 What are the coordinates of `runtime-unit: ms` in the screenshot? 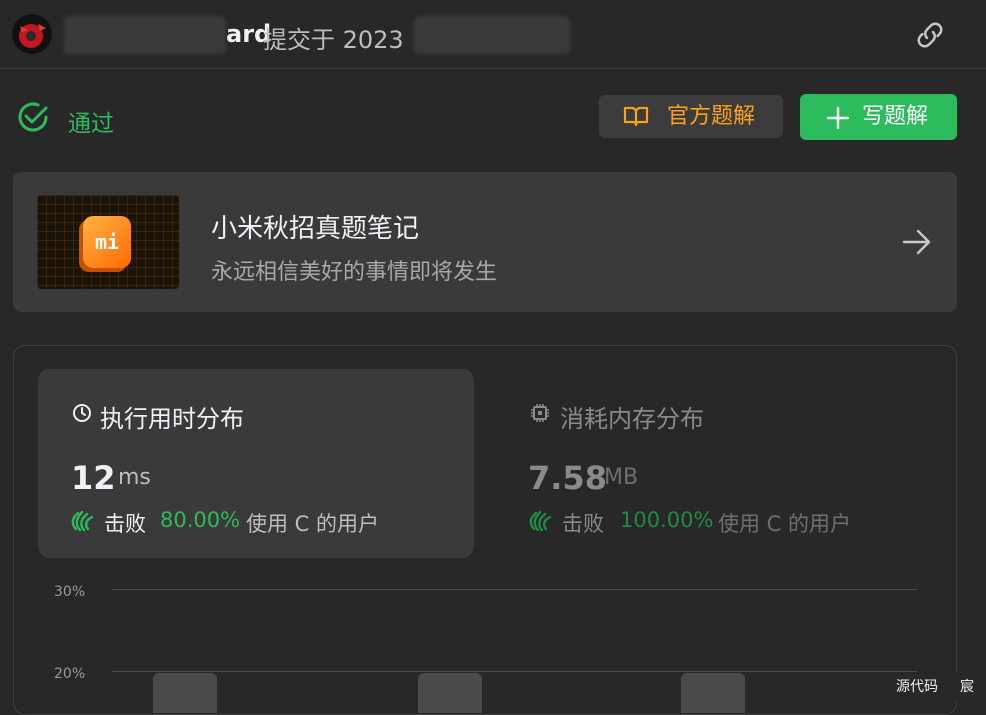 It's located at (134, 477).